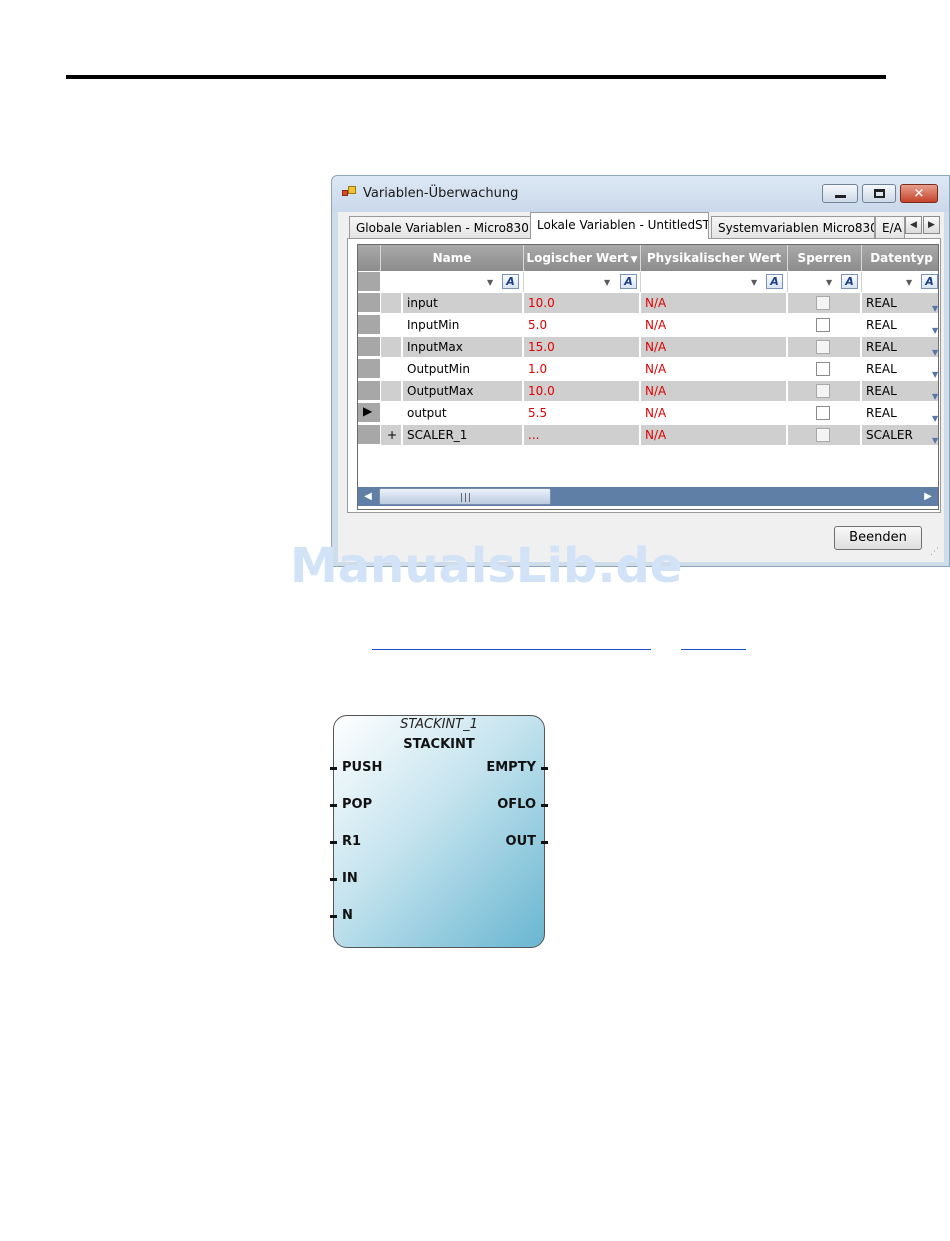  I want to click on tab-global-variables: Globale Variablen - Micro830, so click(440, 227).